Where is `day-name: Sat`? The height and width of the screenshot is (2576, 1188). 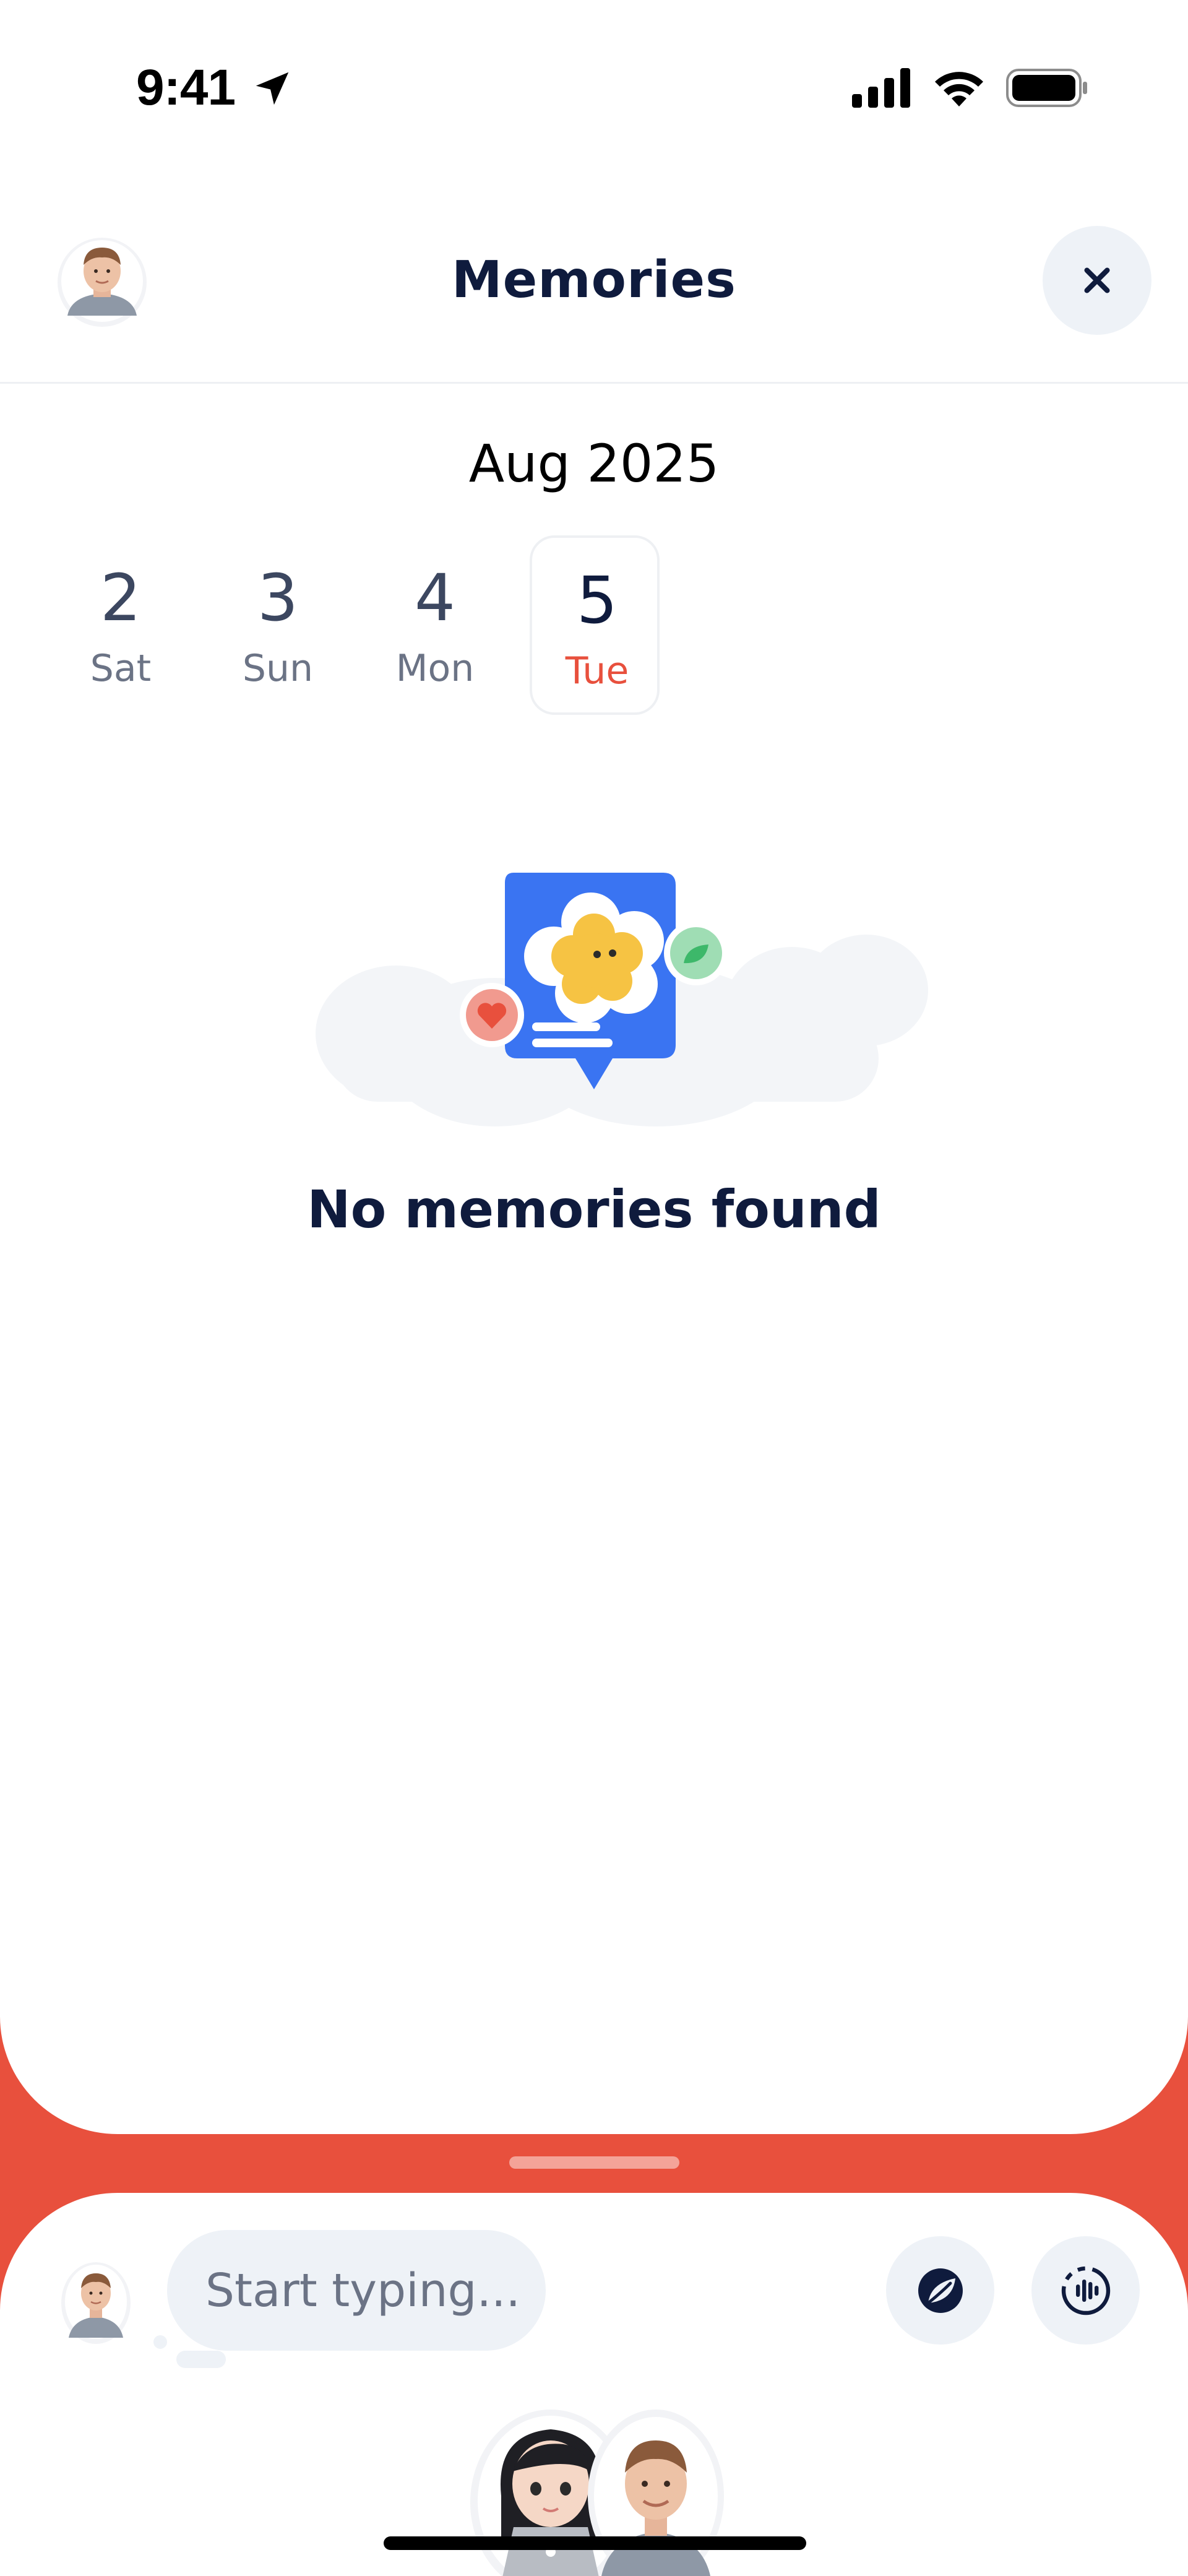
day-name: Sat is located at coordinates (121, 668).